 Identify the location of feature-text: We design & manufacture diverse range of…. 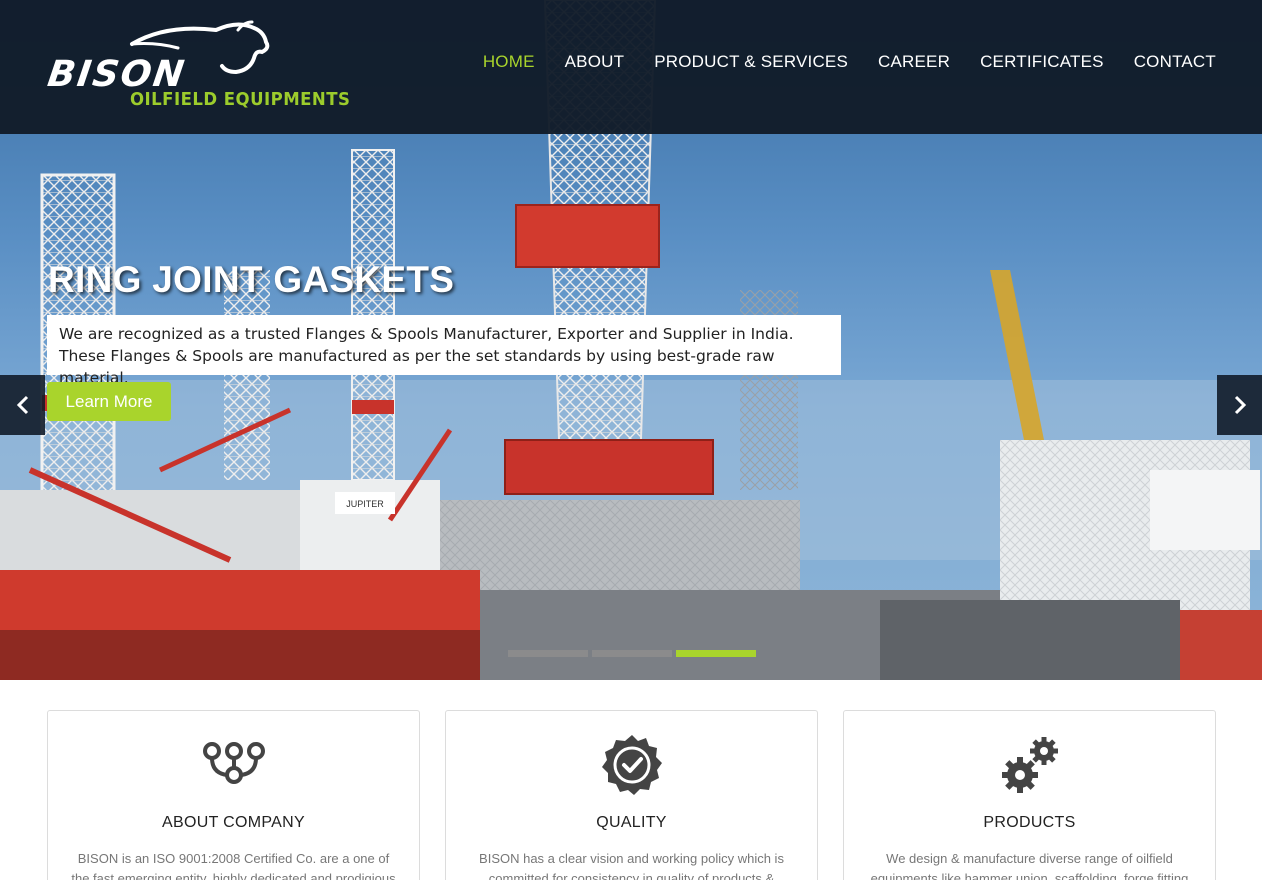
(1029, 865).